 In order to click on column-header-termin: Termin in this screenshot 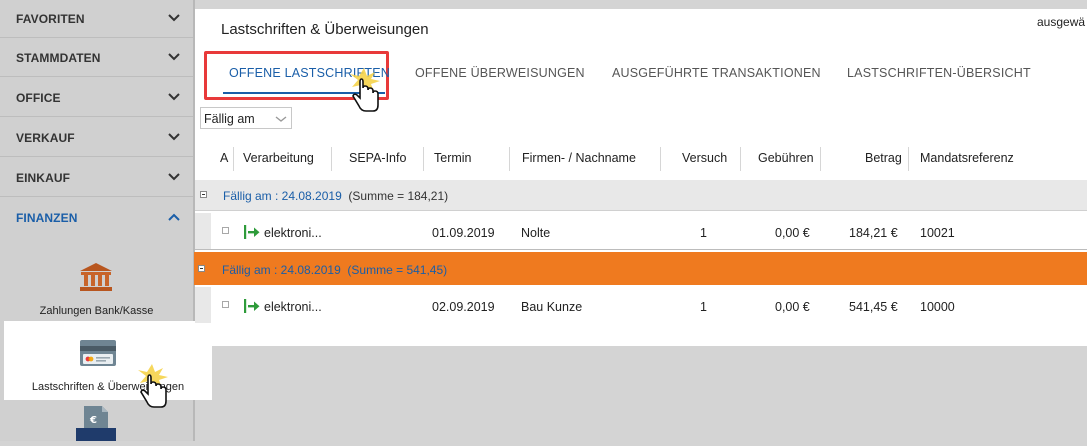, I will do `click(453, 158)`.